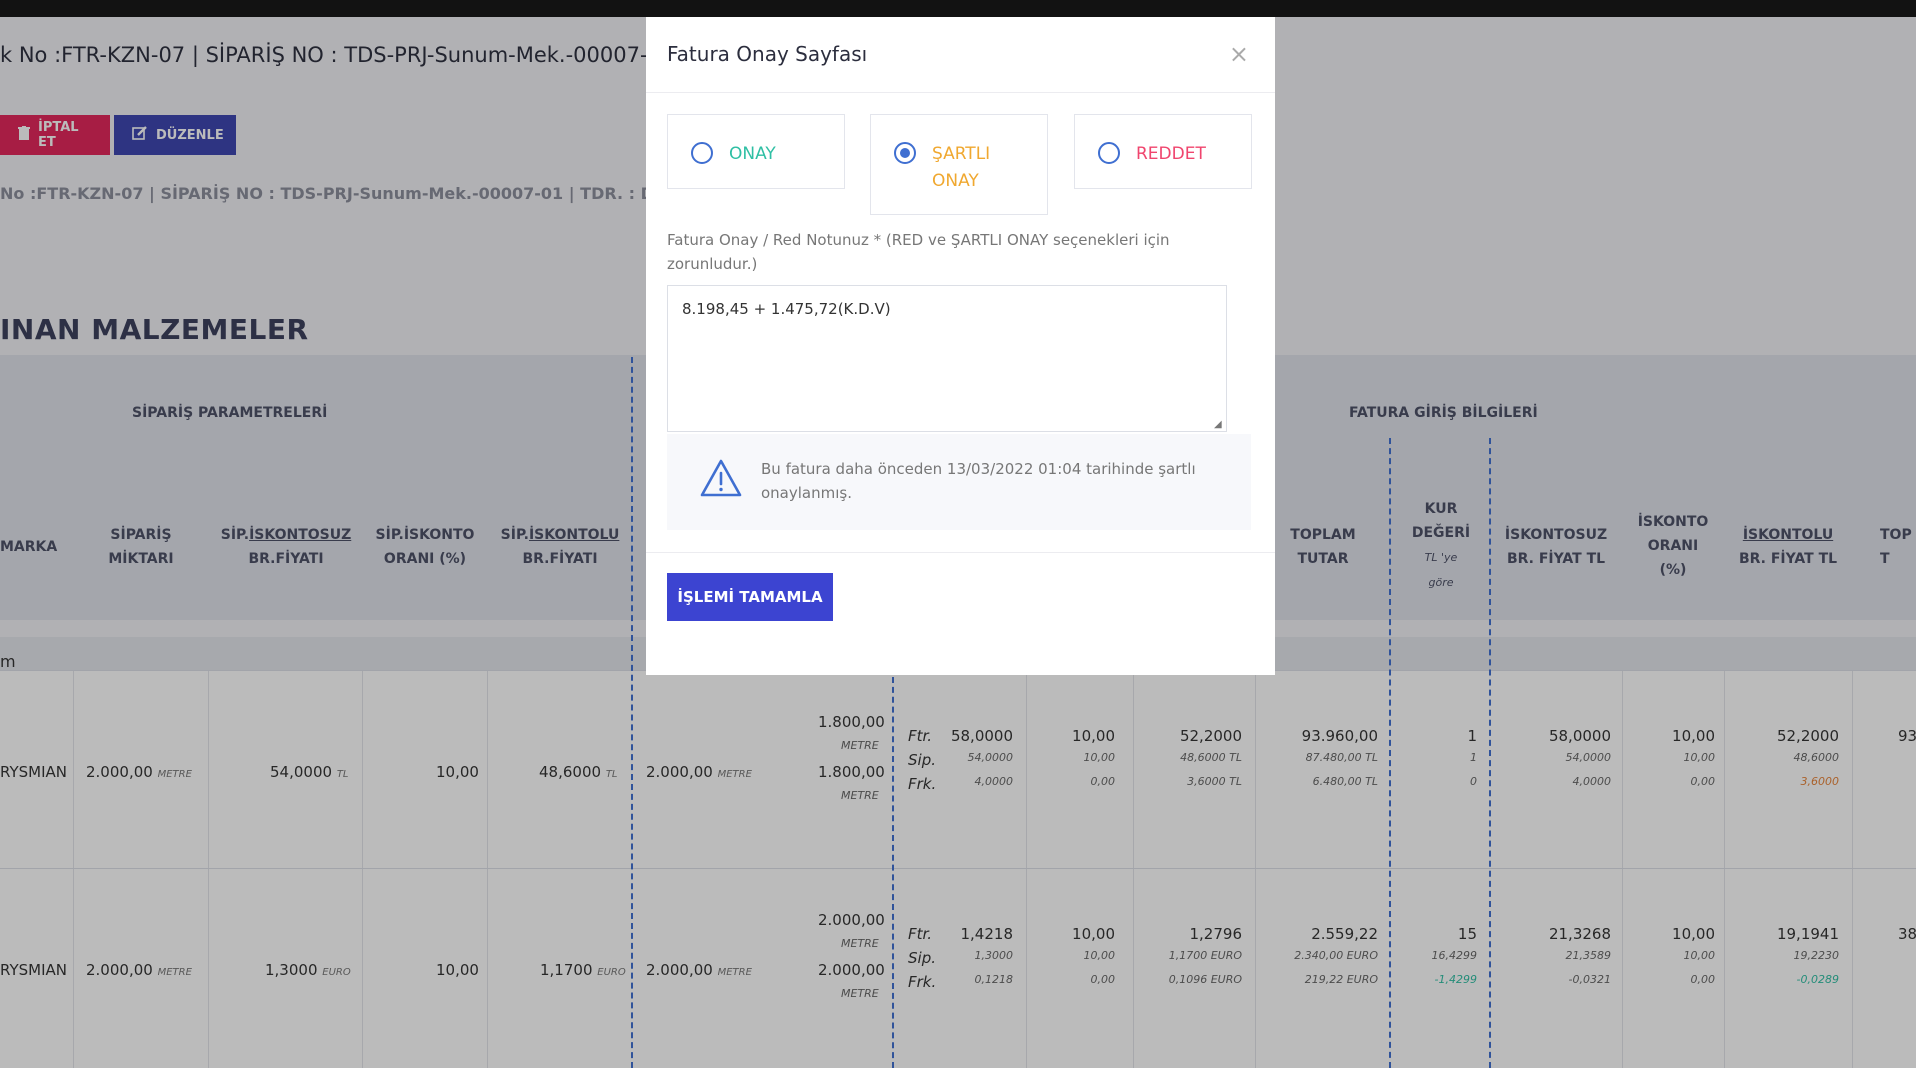  I want to click on warning-triangle-icon, so click(721, 478).